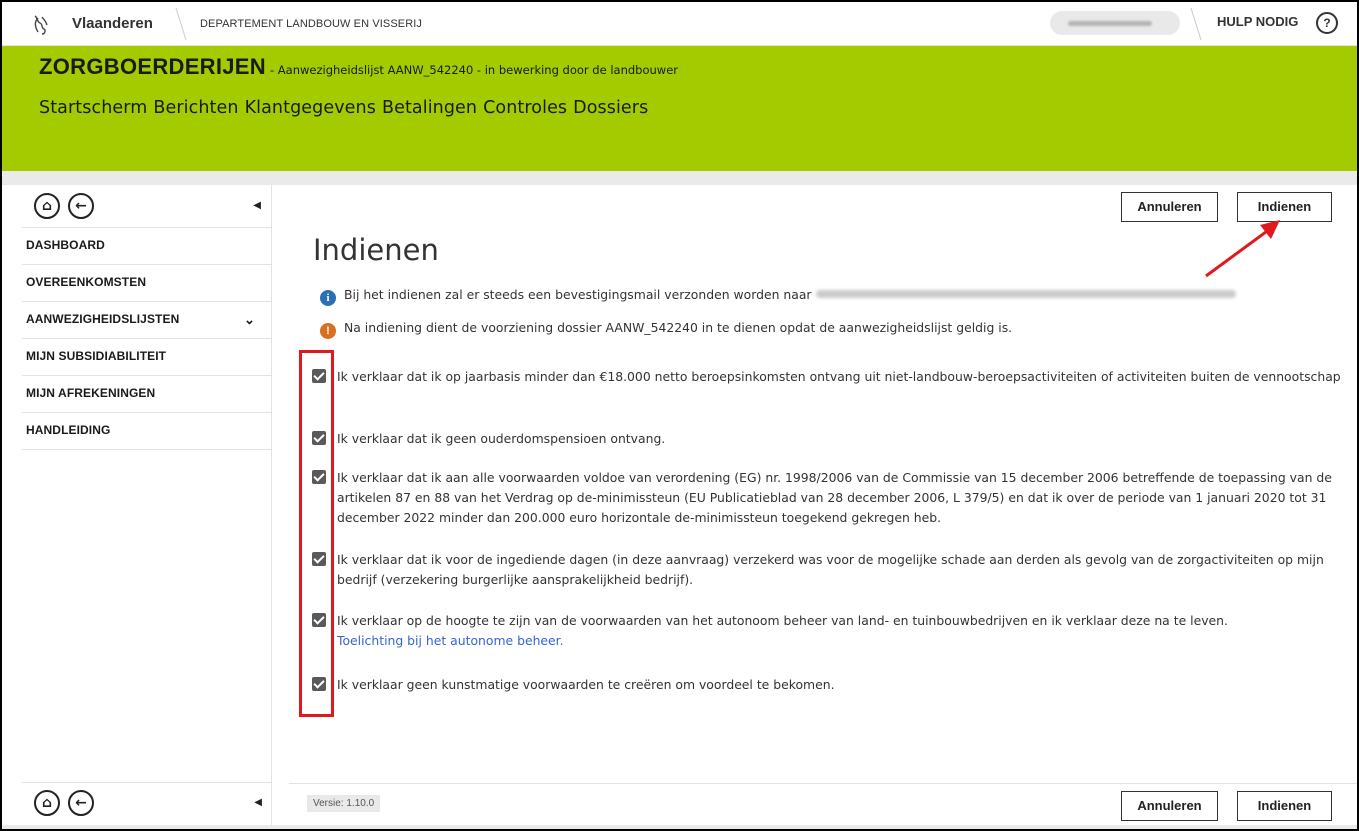 The image size is (1359, 831). I want to click on flemish-lion-icon, so click(41, 25).